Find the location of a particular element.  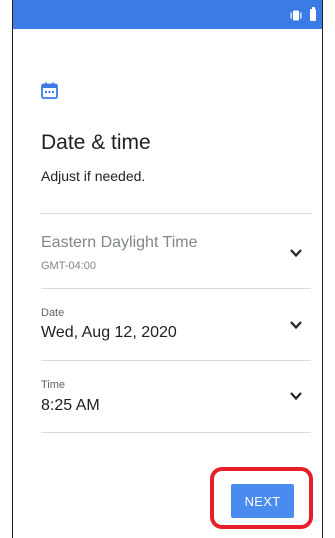

date-label: Date is located at coordinates (53, 313).